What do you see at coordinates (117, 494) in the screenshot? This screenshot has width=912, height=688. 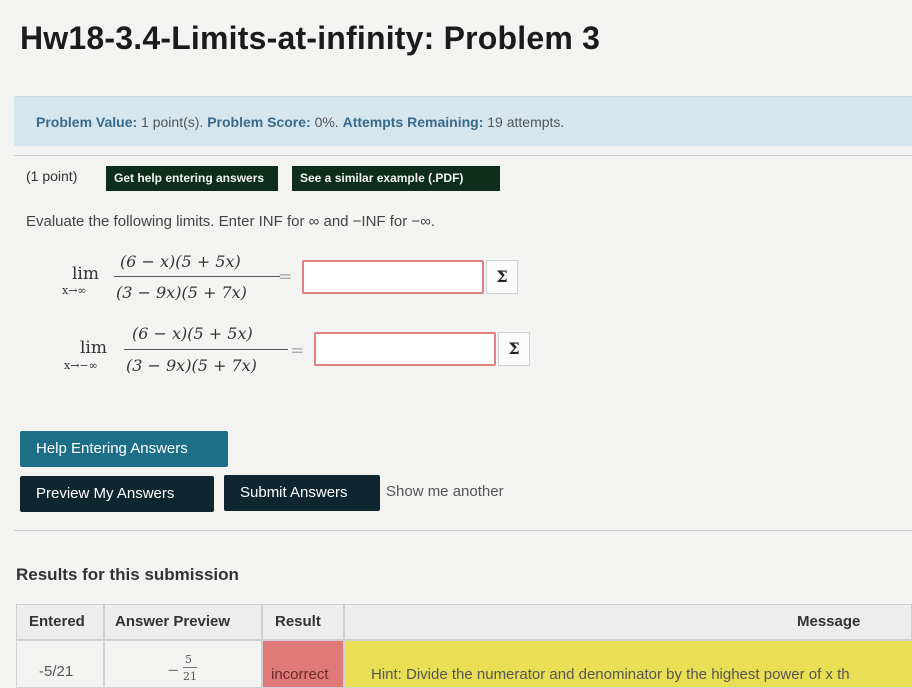 I see `preview-my-answers-button: Preview My Answers` at bounding box center [117, 494].